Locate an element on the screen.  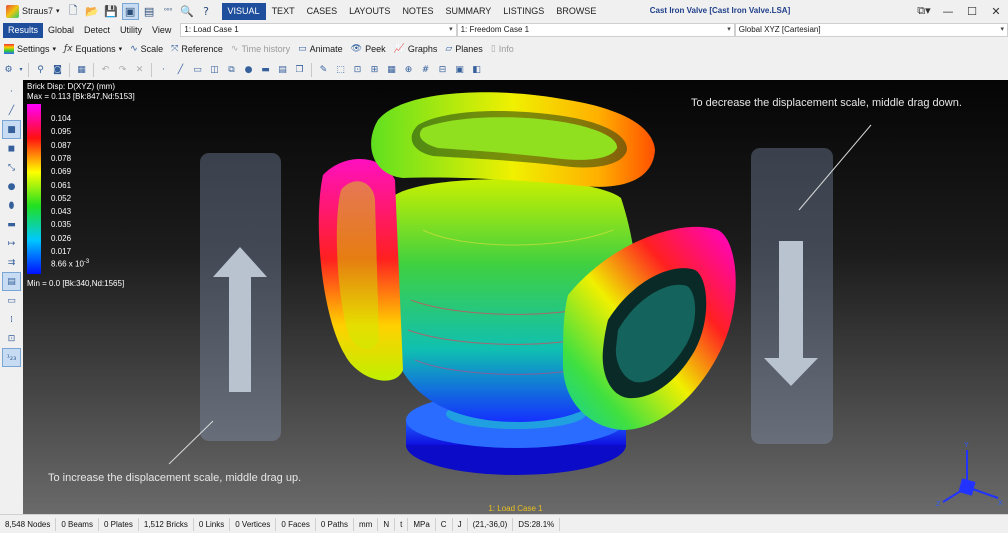
freedom-case-select: 1: Freedom Case 1 ▾ is located at coordinates (595, 30).